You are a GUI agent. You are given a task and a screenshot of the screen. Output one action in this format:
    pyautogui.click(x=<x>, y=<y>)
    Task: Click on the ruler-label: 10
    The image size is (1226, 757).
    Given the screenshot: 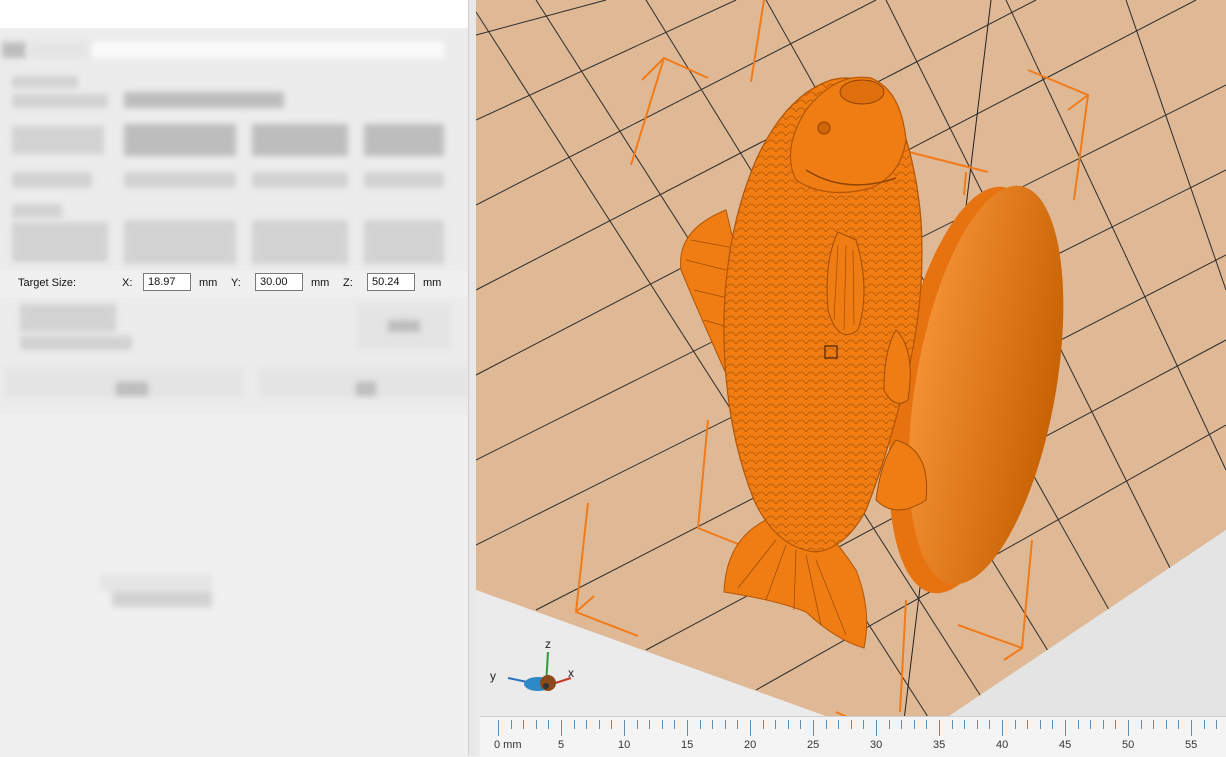 What is the action you would take?
    pyautogui.click(x=624, y=745)
    